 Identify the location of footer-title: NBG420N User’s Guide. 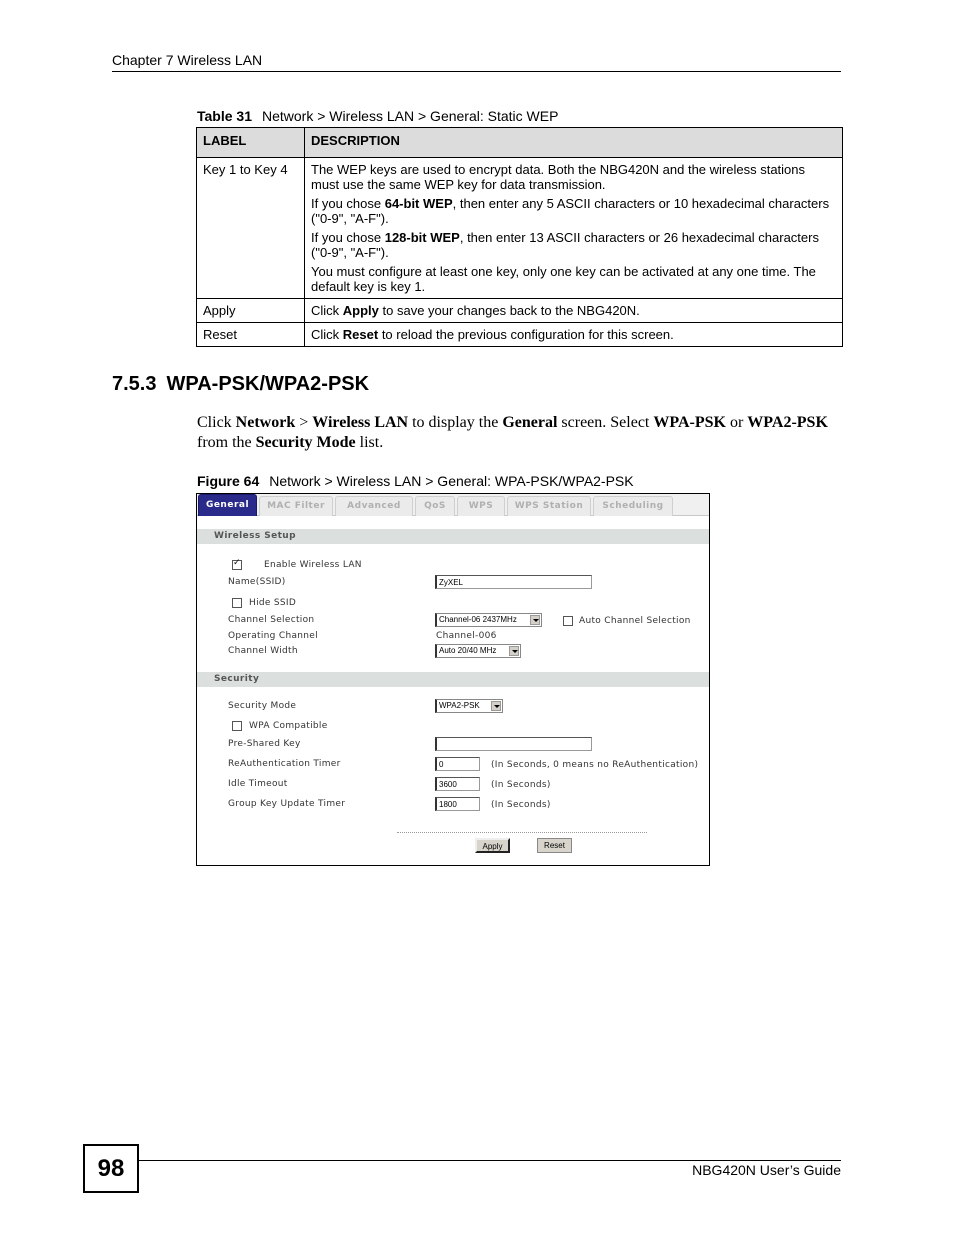
(766, 1170).